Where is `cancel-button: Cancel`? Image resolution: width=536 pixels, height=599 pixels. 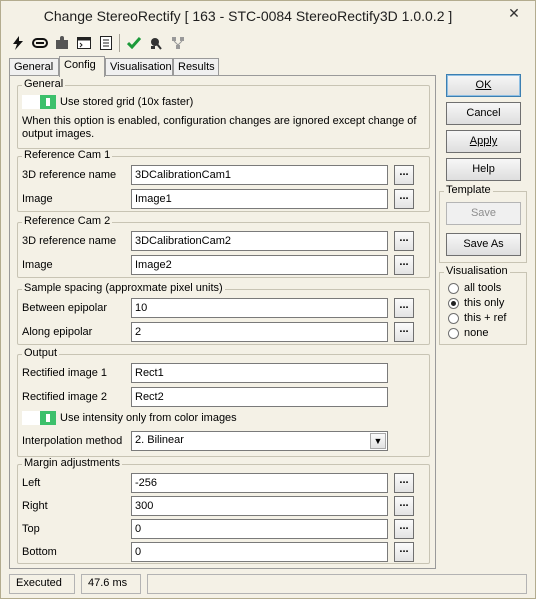 cancel-button: Cancel is located at coordinates (483, 113).